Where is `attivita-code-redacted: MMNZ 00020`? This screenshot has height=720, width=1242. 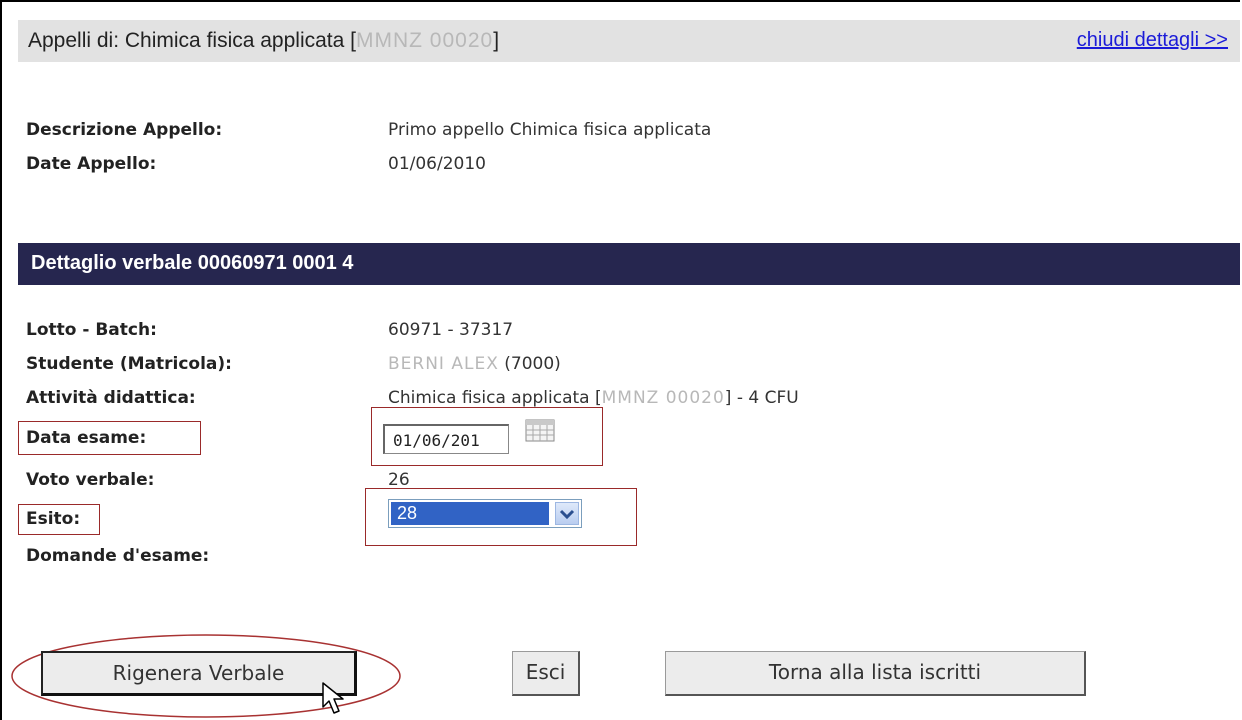 attivita-code-redacted: MMNZ 00020 is located at coordinates (663, 398).